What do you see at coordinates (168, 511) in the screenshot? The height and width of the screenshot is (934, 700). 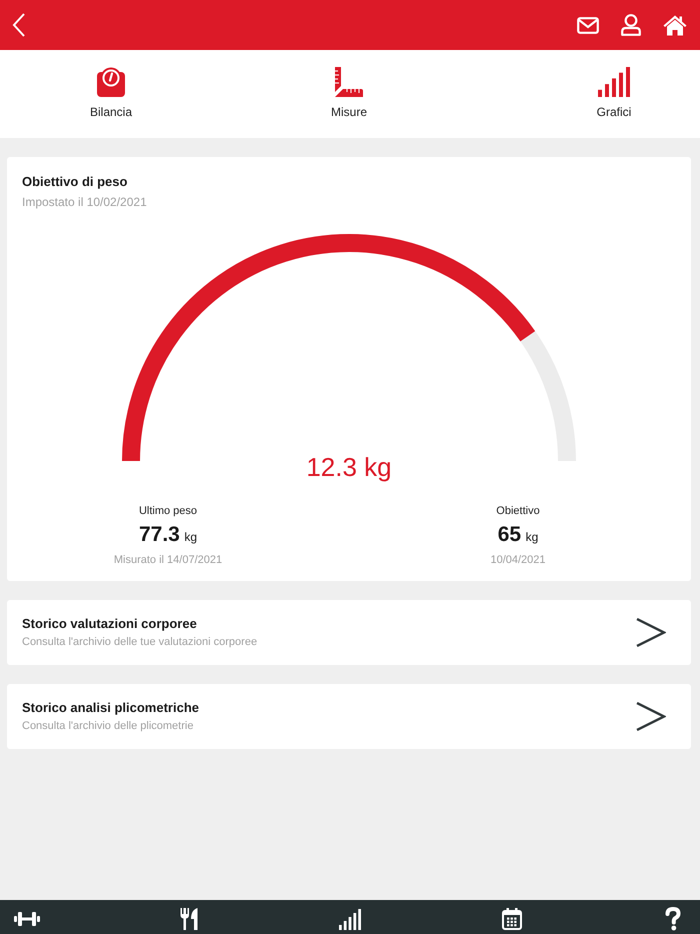 I see `stat-label: Ultimo peso` at bounding box center [168, 511].